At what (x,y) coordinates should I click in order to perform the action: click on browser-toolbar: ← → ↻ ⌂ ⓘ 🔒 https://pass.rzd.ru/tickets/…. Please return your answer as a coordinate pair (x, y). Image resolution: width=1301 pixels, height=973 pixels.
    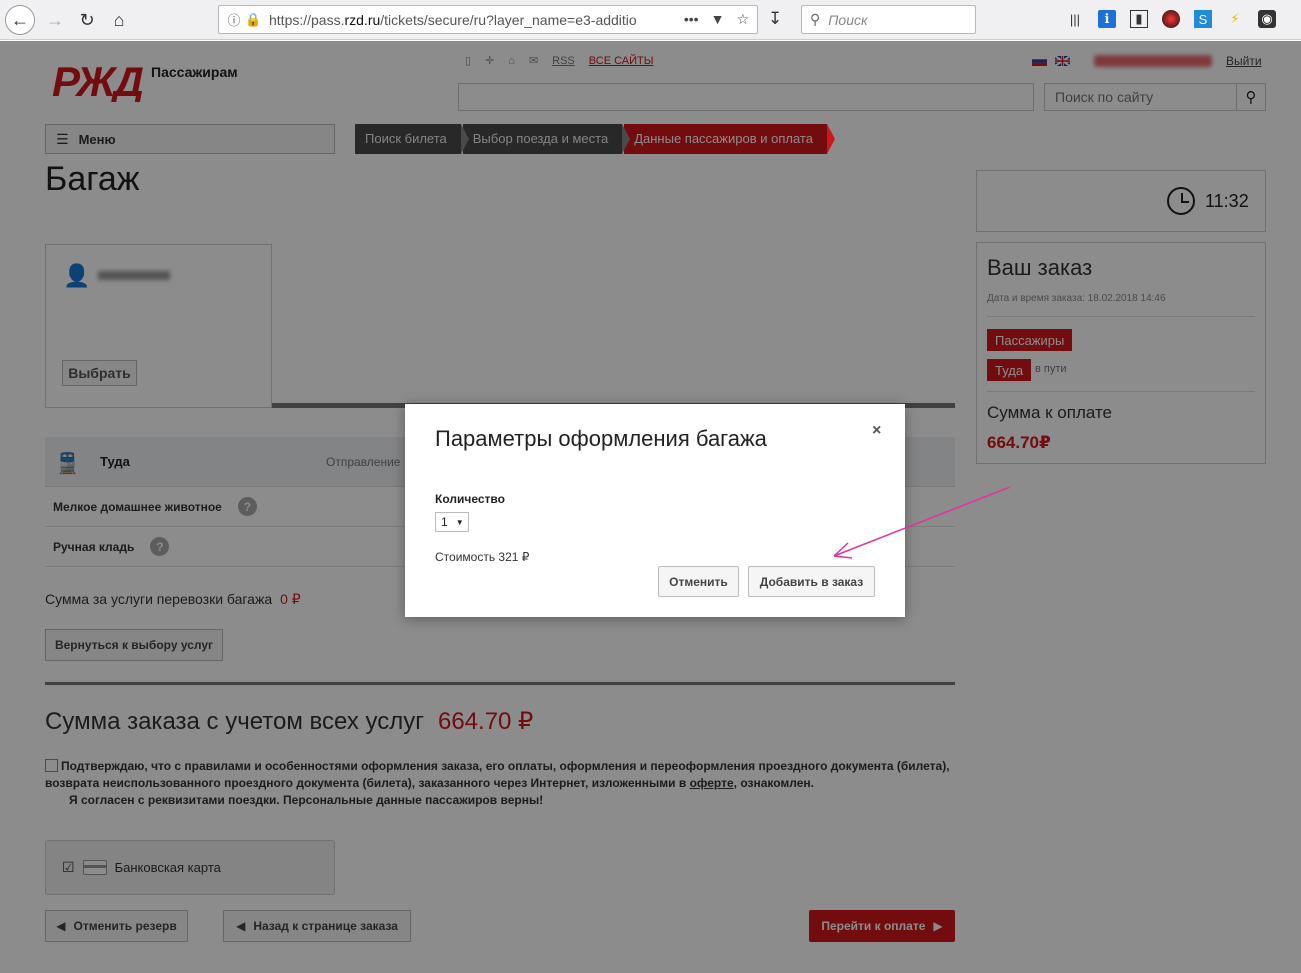
    Looking at the image, I should click on (650, 20).